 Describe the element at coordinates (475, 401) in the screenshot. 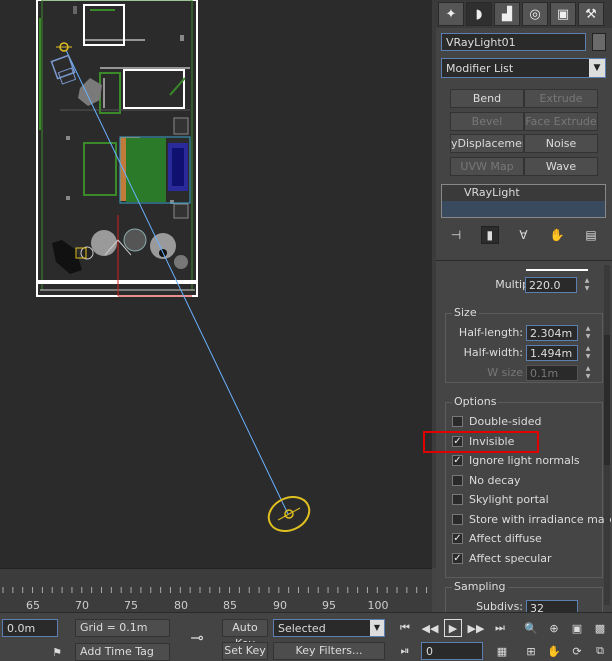

I see `options-group-title: Options` at that location.